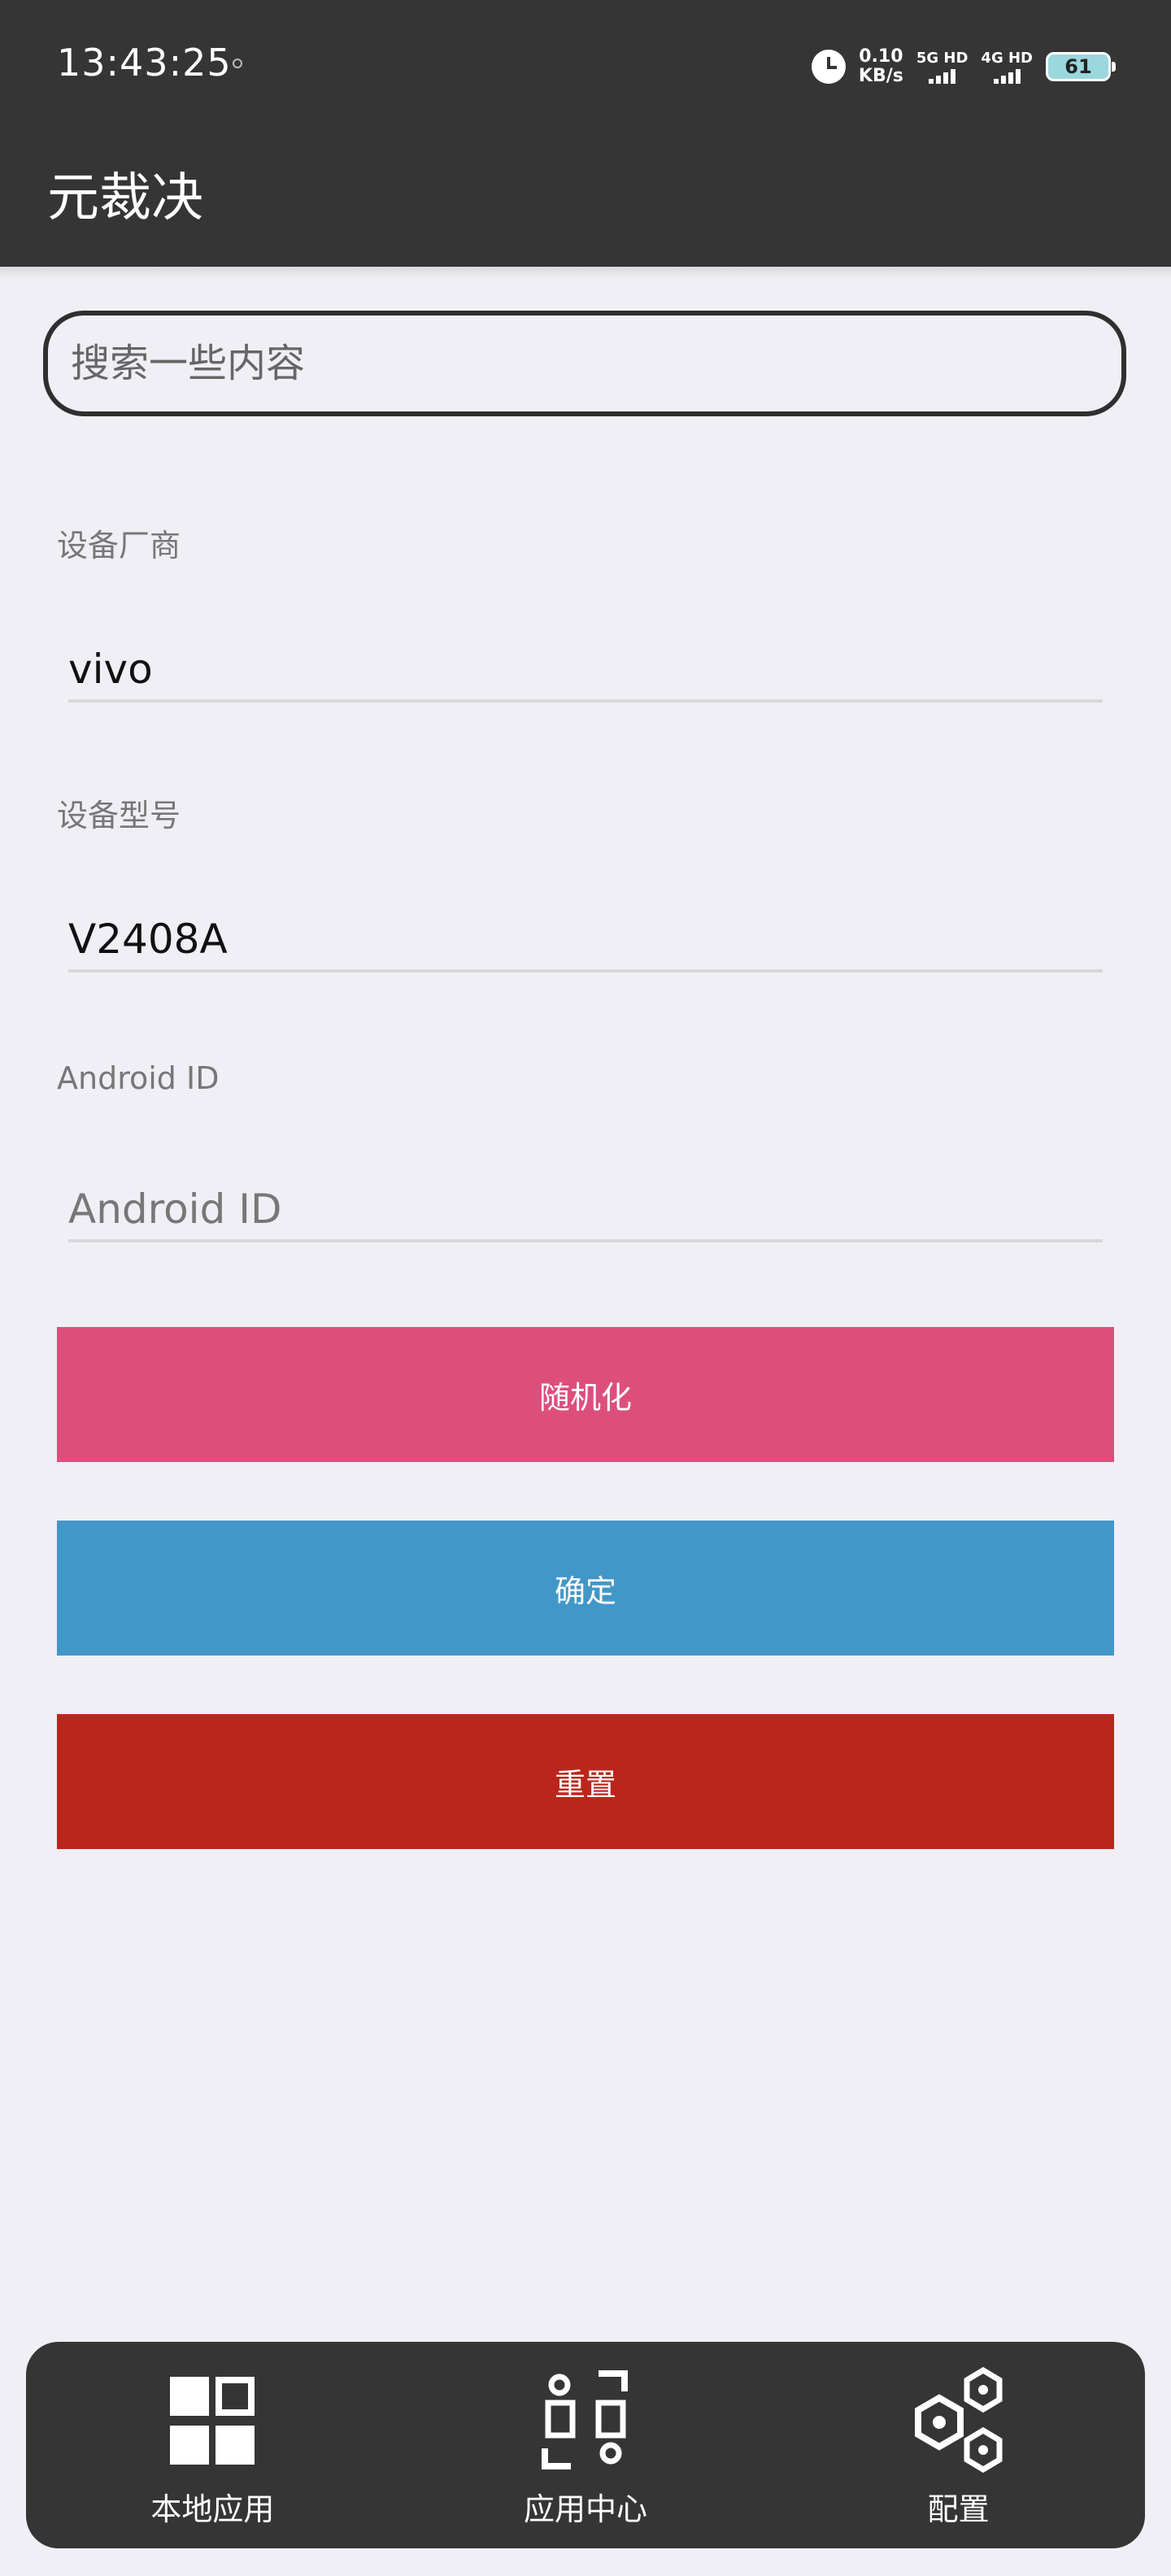 This screenshot has width=1171, height=2576. I want to click on nav-label: 本地应用, so click(213, 2509).